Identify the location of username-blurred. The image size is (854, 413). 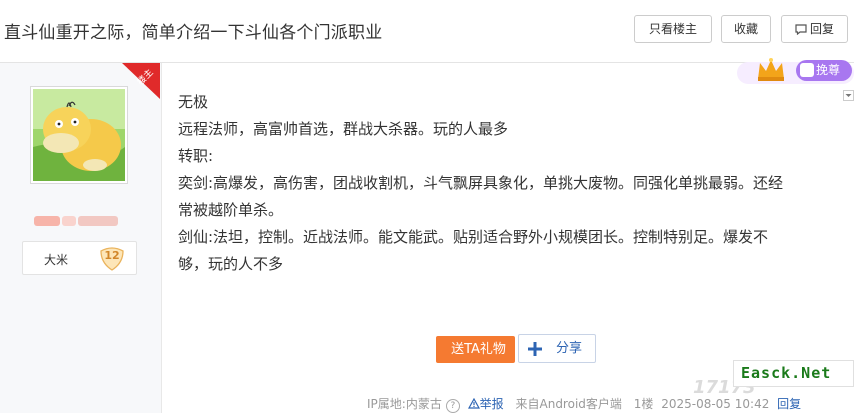
(79, 218).